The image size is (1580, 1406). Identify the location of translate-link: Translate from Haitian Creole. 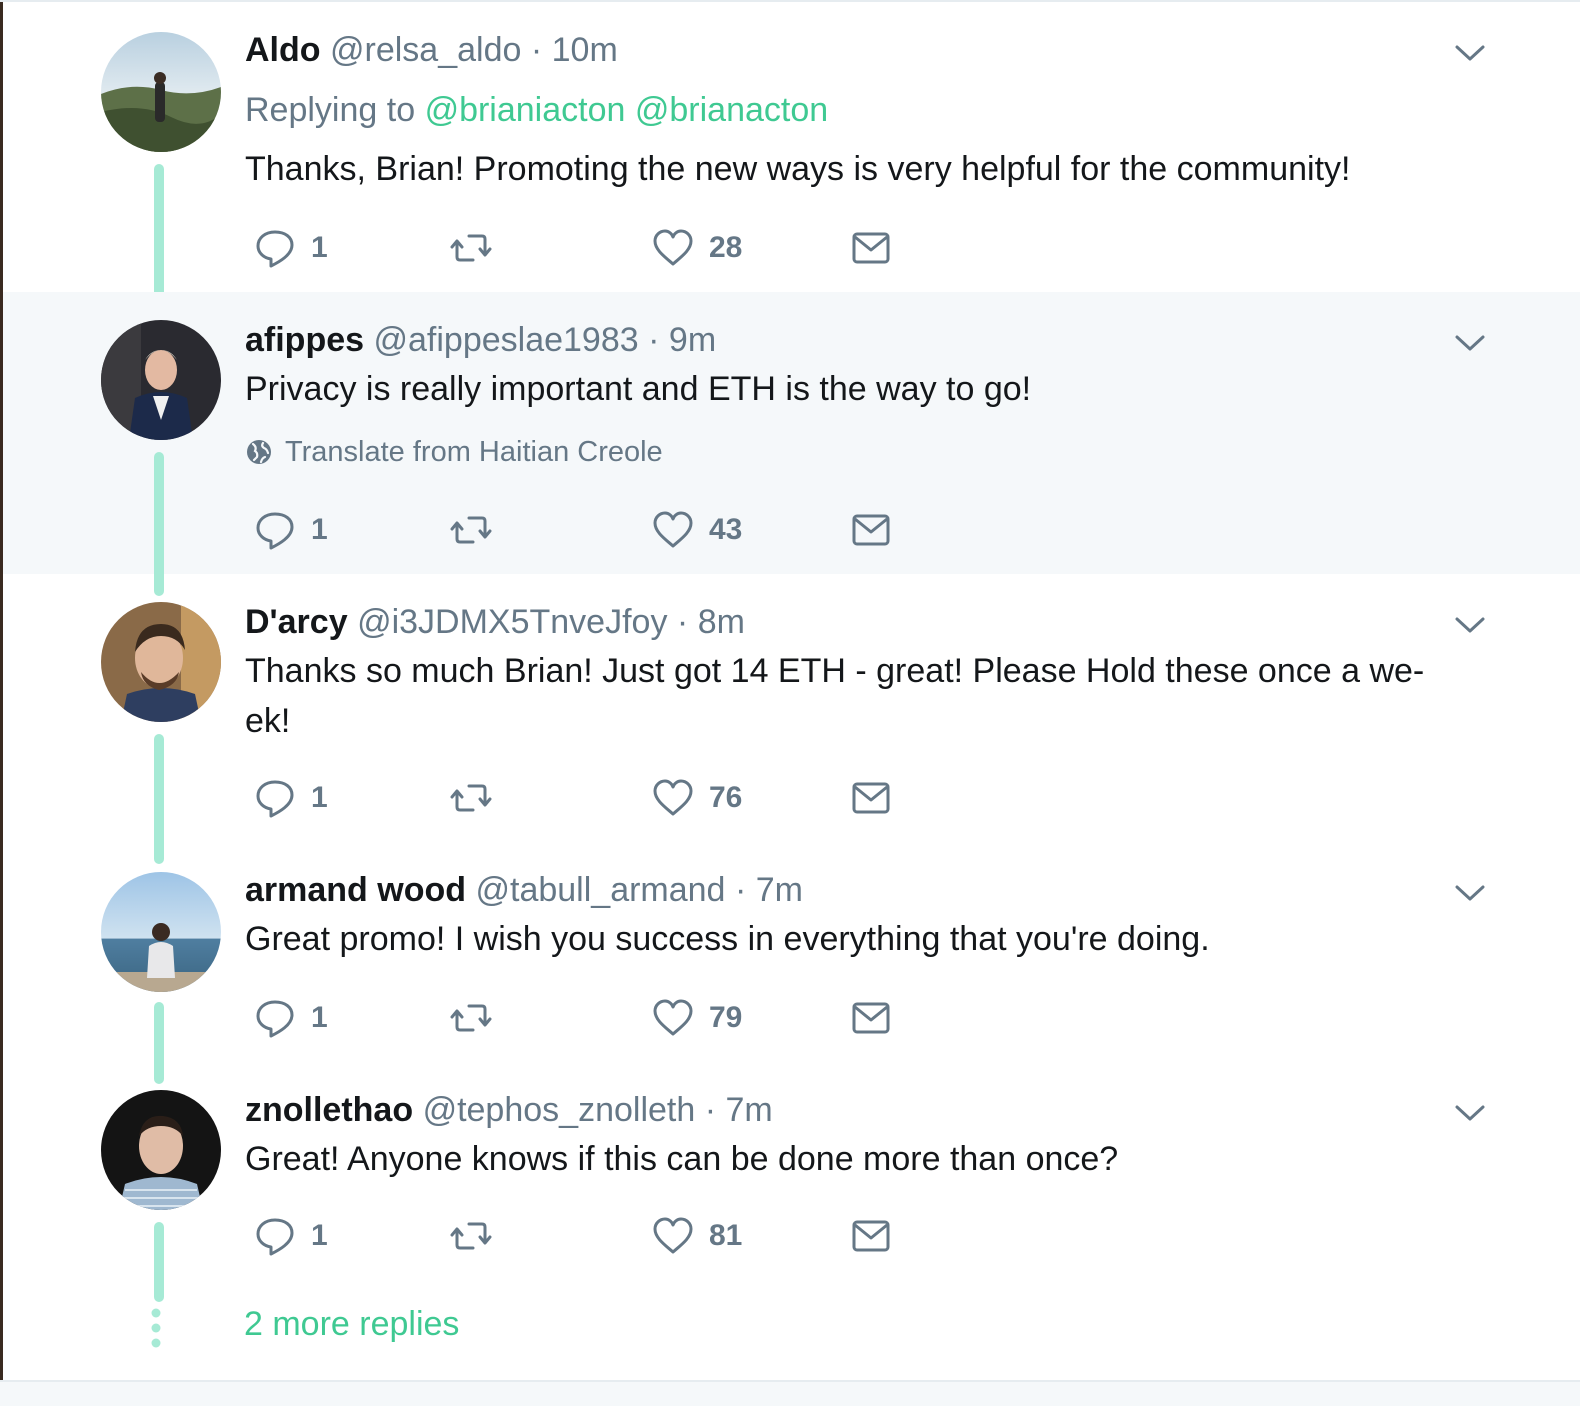
(454, 452).